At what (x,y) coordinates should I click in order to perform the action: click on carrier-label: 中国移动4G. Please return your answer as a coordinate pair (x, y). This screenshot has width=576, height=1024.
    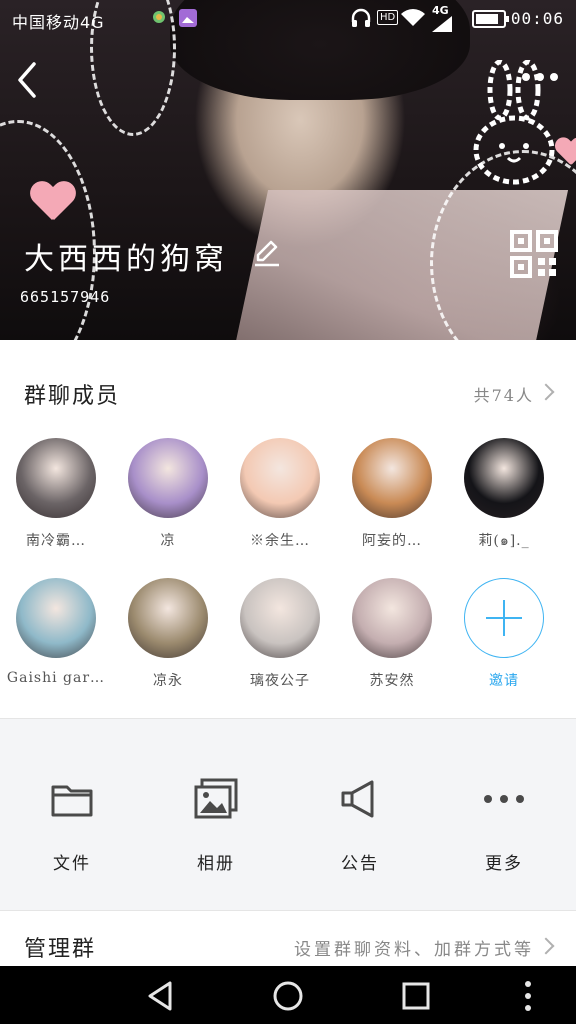
    Looking at the image, I should click on (58, 22).